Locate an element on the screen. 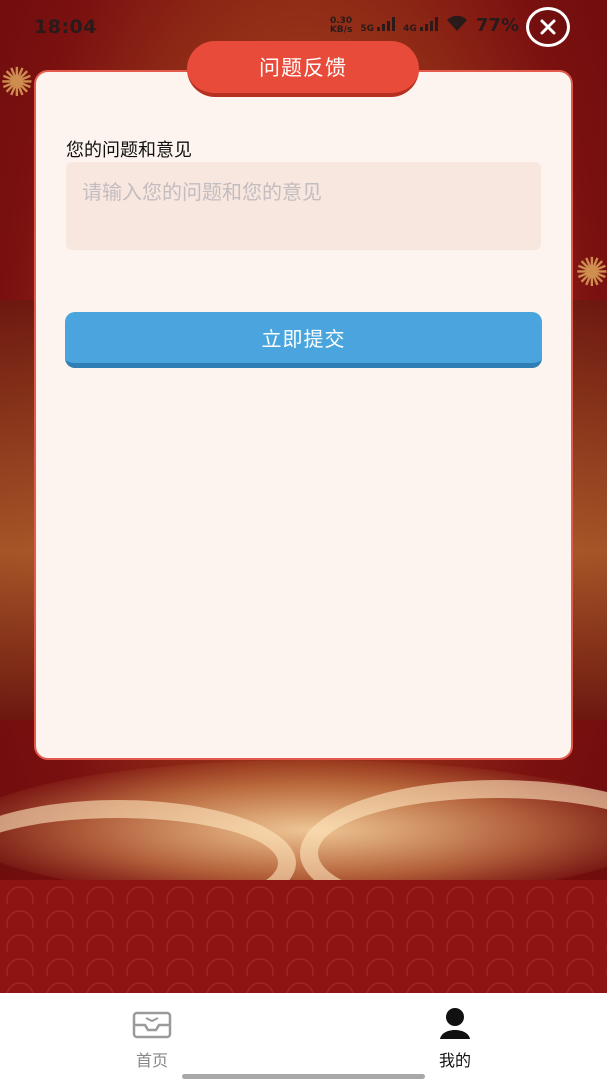 The width and height of the screenshot is (607, 1080). sim2-label: 4G is located at coordinates (410, 29).